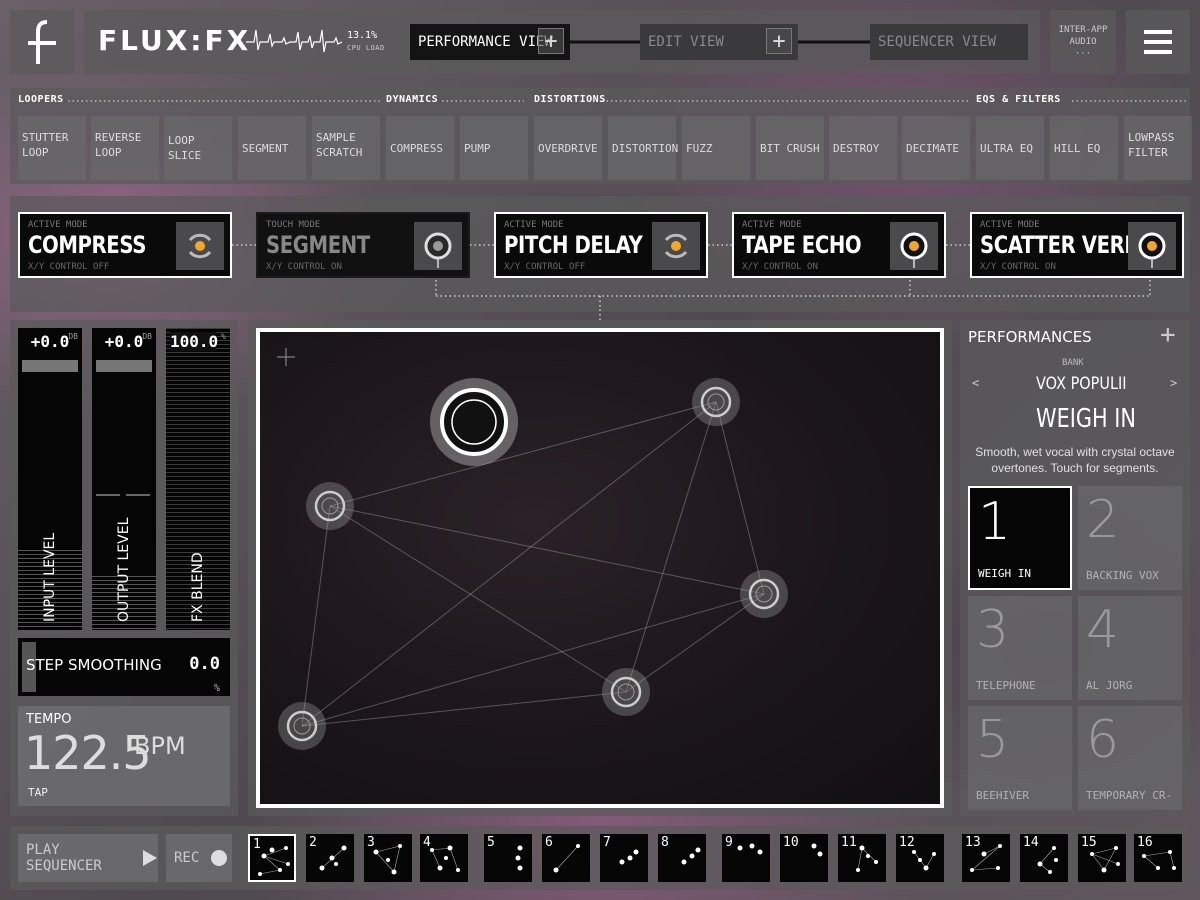  Describe the element at coordinates (330, 858) in the screenshot. I see `segment-2: 2` at that location.